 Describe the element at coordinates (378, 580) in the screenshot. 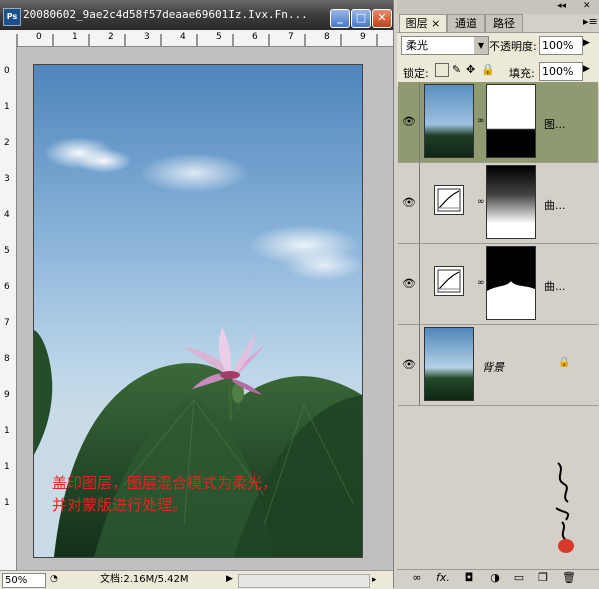

I see `scroll-right-icon: ▸` at that location.